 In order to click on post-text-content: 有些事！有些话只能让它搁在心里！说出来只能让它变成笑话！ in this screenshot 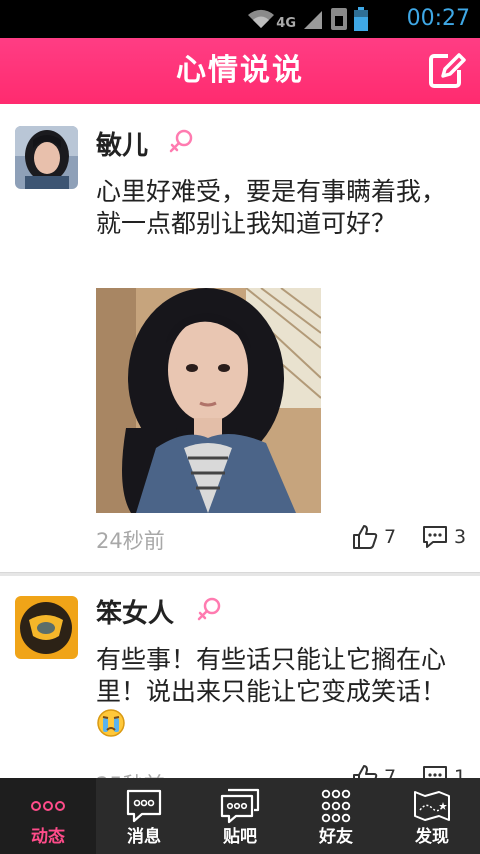, I will do `click(271, 675)`.